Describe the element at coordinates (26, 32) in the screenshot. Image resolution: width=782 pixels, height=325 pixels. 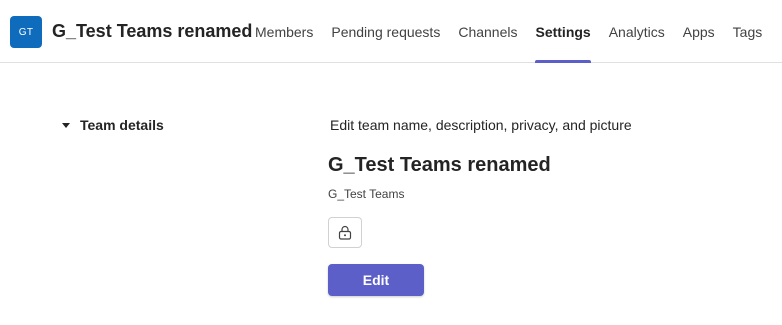
I see `team-avatar: GT` at that location.